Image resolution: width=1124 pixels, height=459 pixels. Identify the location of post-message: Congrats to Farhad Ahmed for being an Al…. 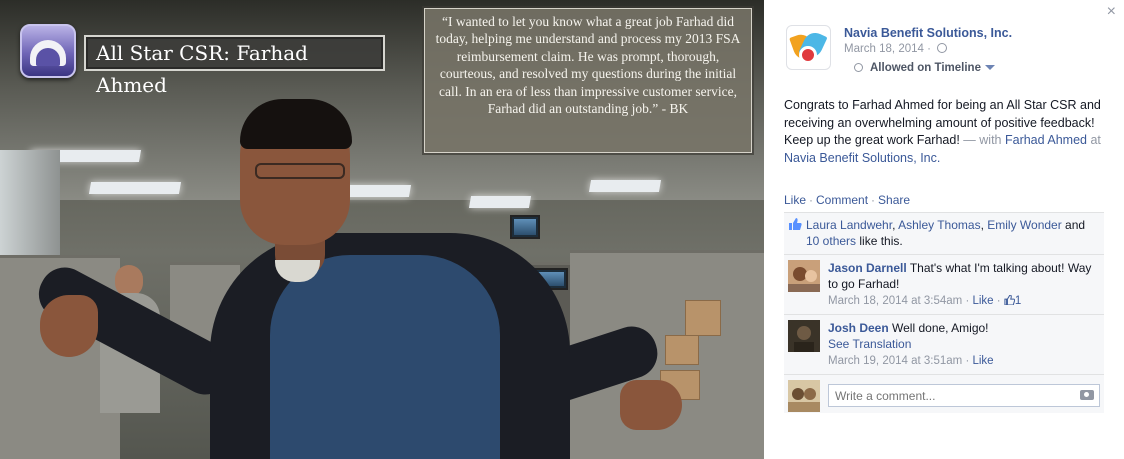
(944, 132).